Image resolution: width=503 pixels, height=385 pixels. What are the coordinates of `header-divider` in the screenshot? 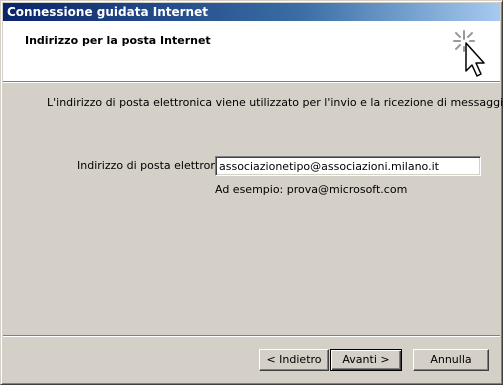 It's located at (251, 82).